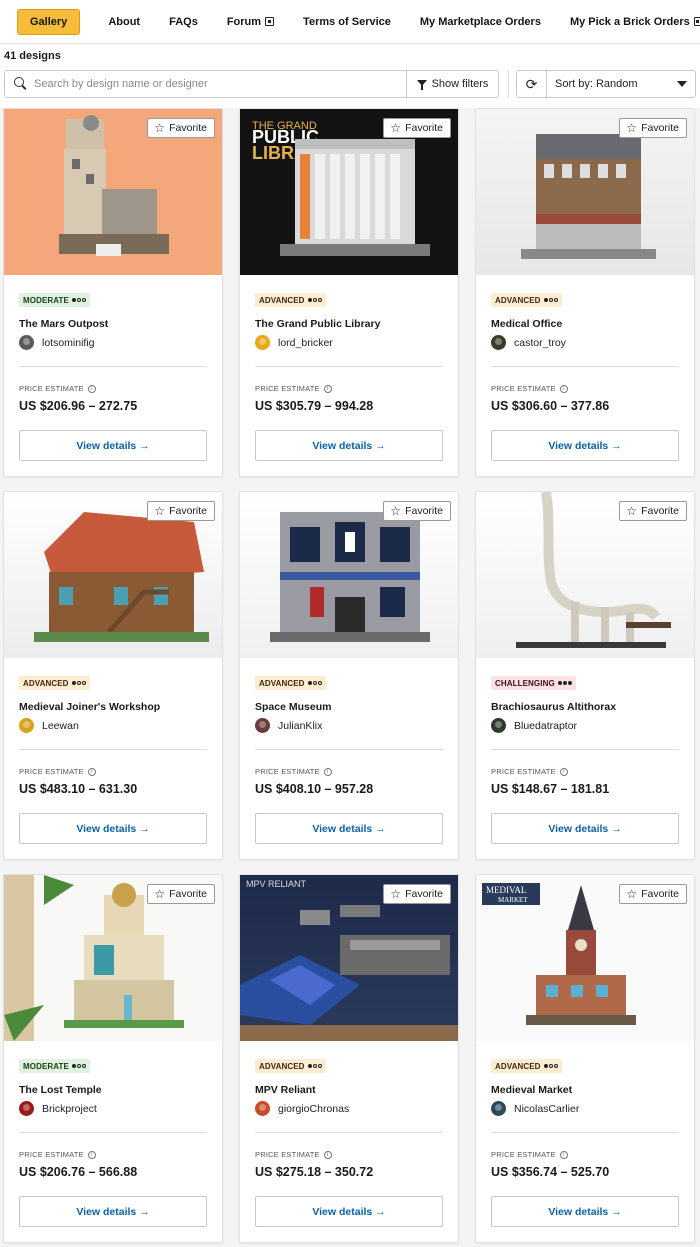  What do you see at coordinates (396, 128) in the screenshot?
I see `star-icon: ☆` at bounding box center [396, 128].